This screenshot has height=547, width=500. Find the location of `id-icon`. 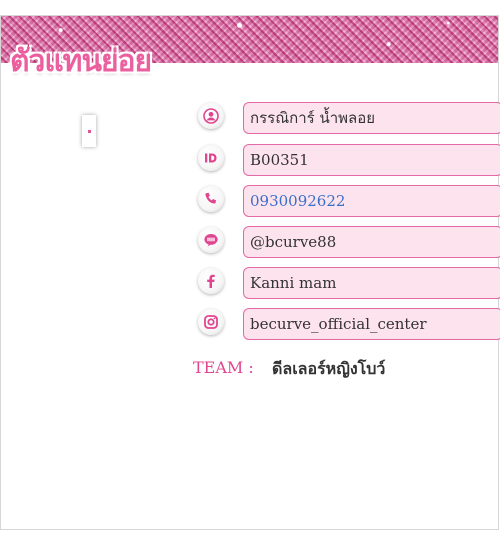

id-icon is located at coordinates (211, 158).